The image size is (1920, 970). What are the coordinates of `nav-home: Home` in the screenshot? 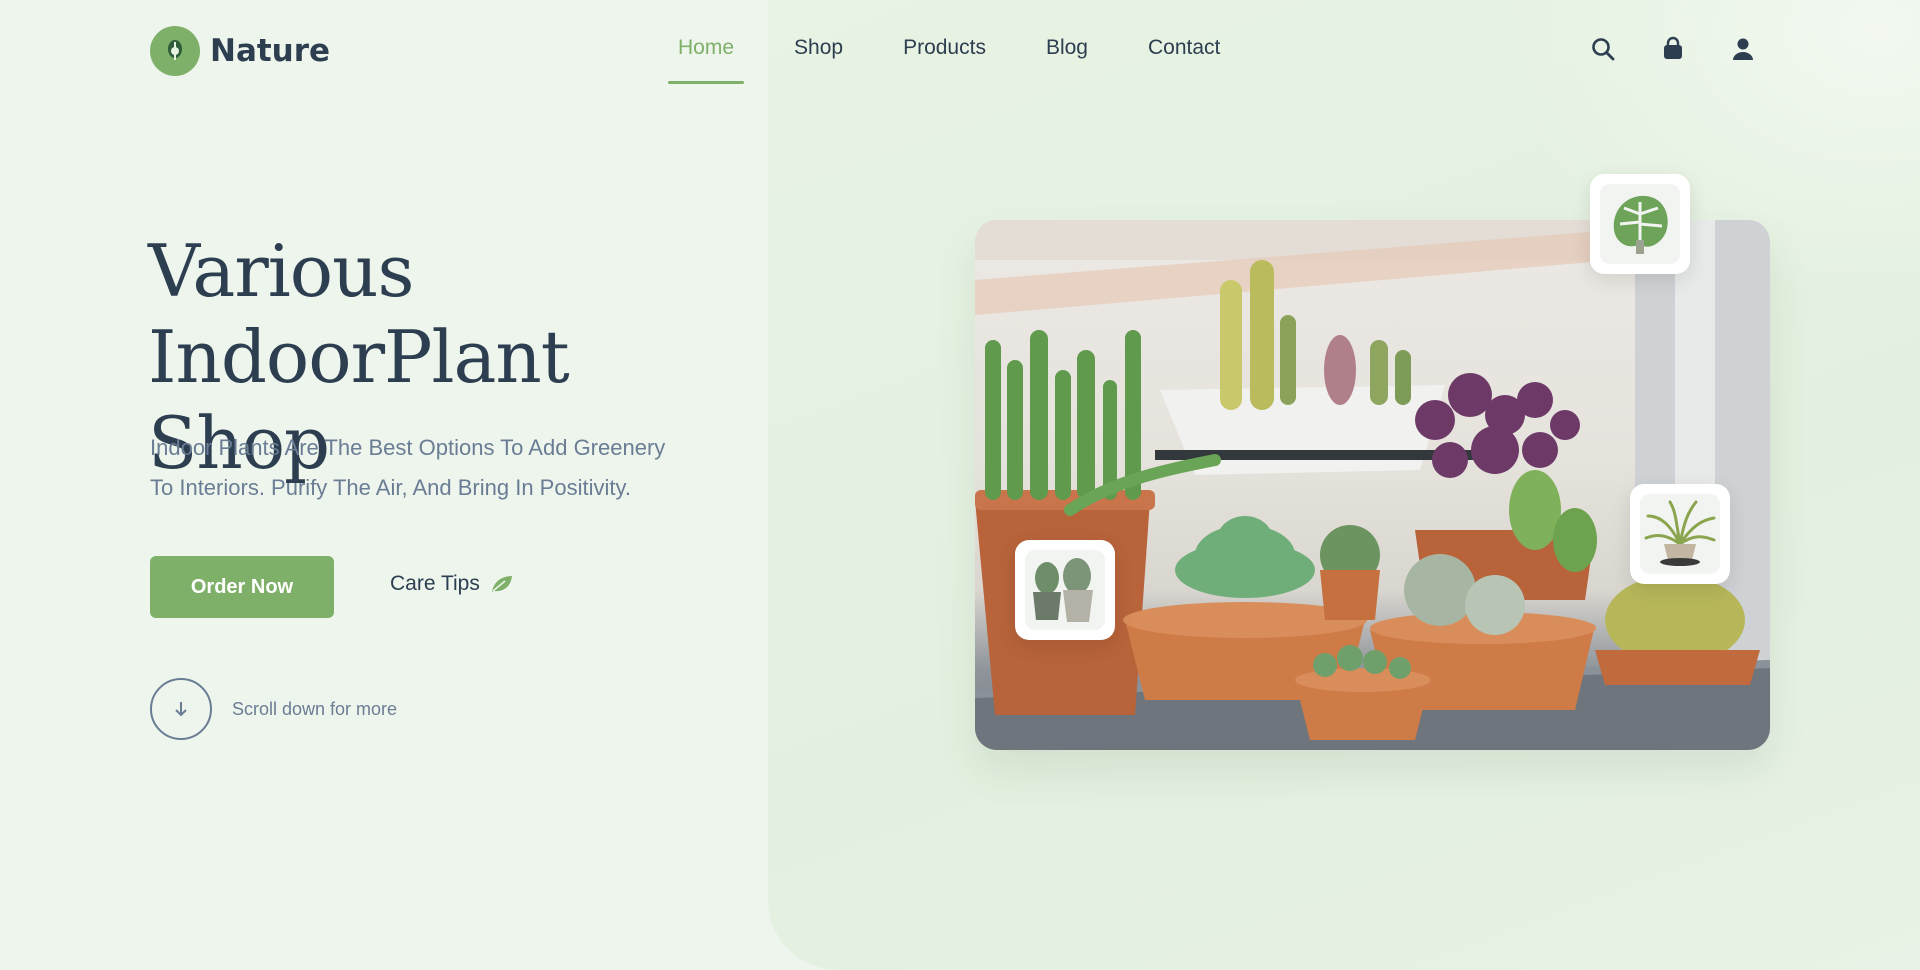 It's located at (706, 60).